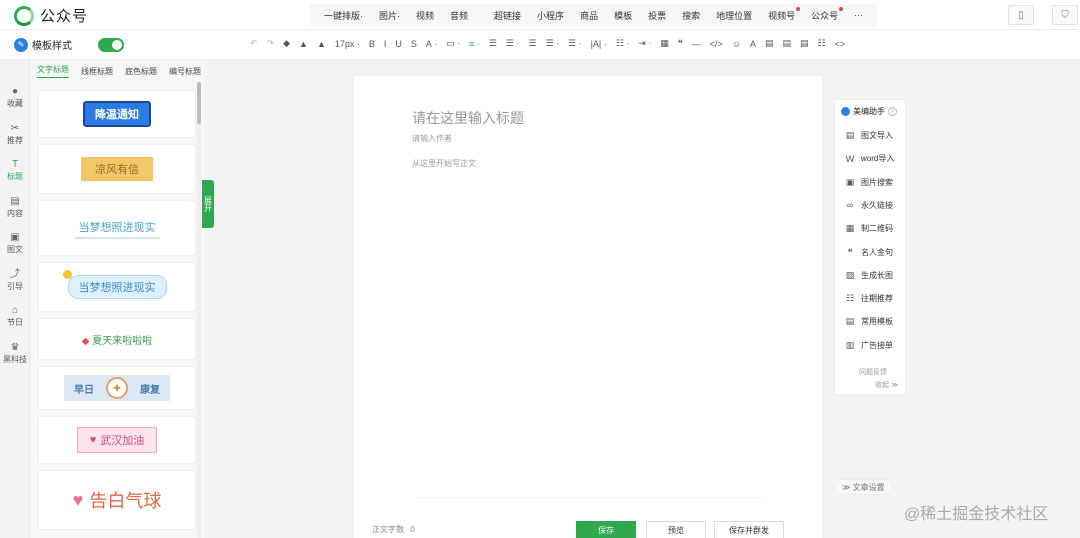  Describe the element at coordinates (474, 44) in the screenshot. I see `toolbar-tool-icon: ≡ ·` at that location.